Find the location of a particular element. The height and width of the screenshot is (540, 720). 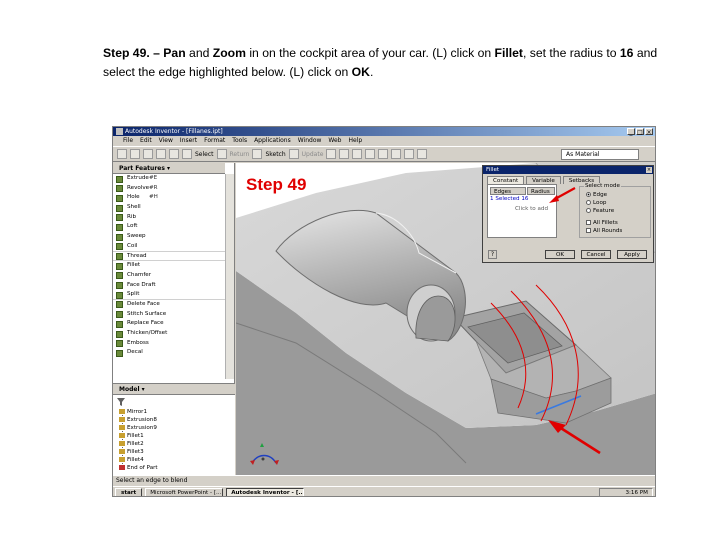

start-button: start is located at coordinates (129, 491).